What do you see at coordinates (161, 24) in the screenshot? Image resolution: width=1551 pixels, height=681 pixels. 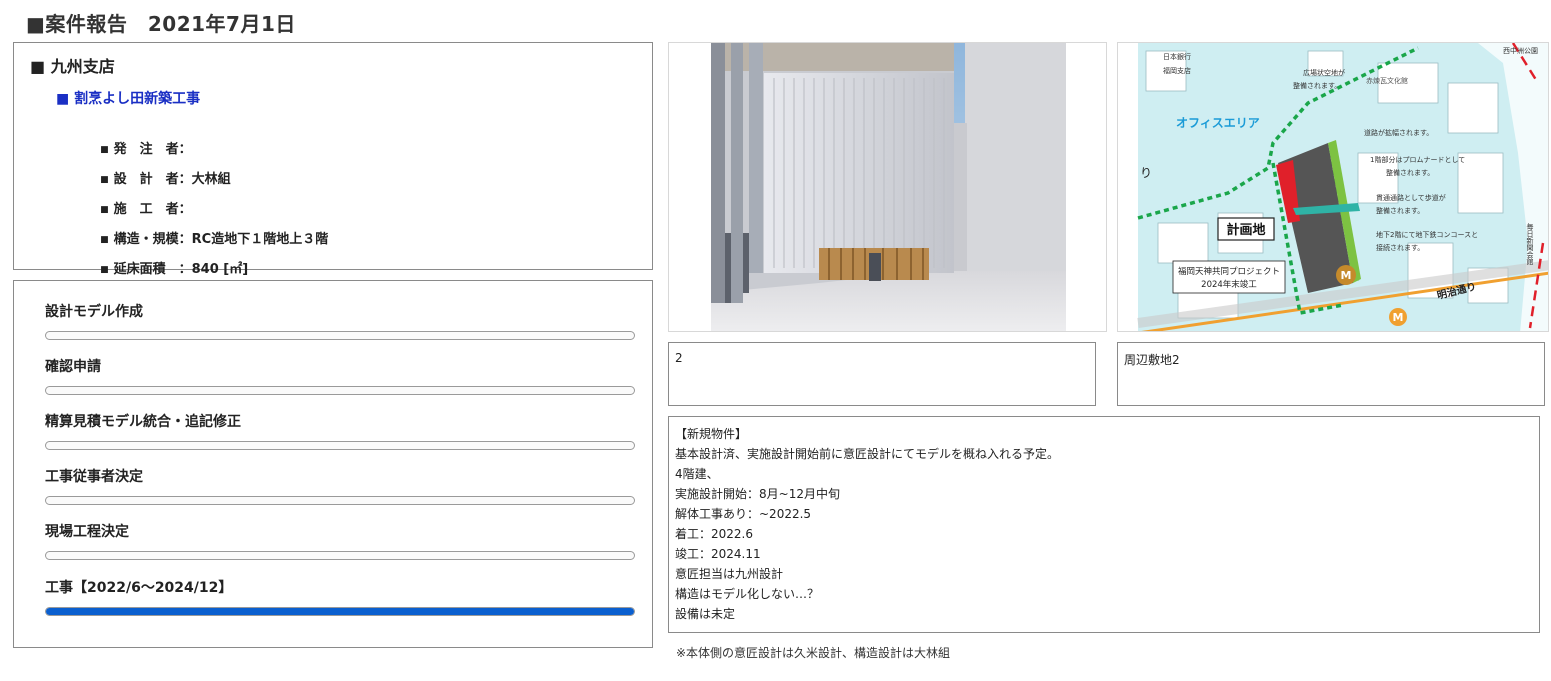 I see `page-title: ■案件報告 2021年7月1日` at bounding box center [161, 24].